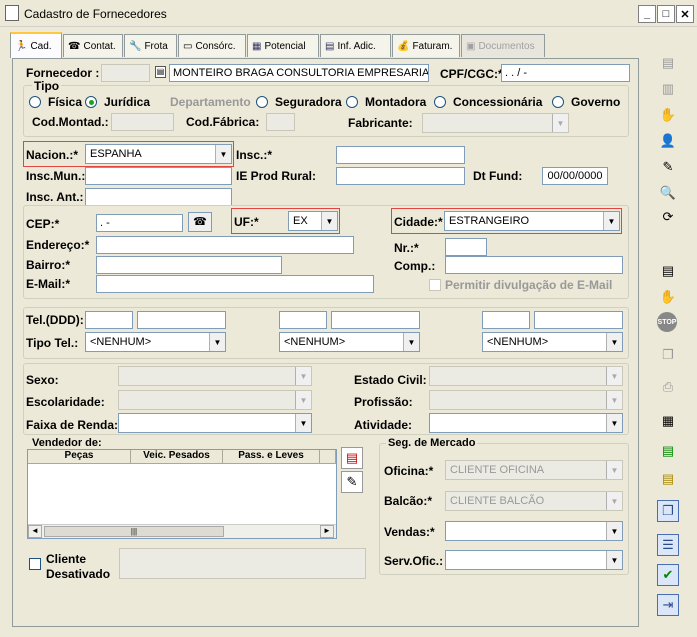 This screenshot has height=637, width=697. What do you see at coordinates (158, 197) in the screenshot?
I see `insc-ant-input` at bounding box center [158, 197].